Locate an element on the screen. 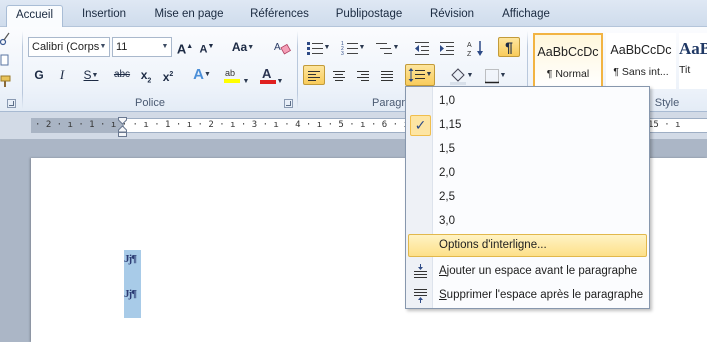 This screenshot has width=707, height=342. add-space-before-paragraph: Ajouter un espace avant le paragraphe is located at coordinates (527, 271).